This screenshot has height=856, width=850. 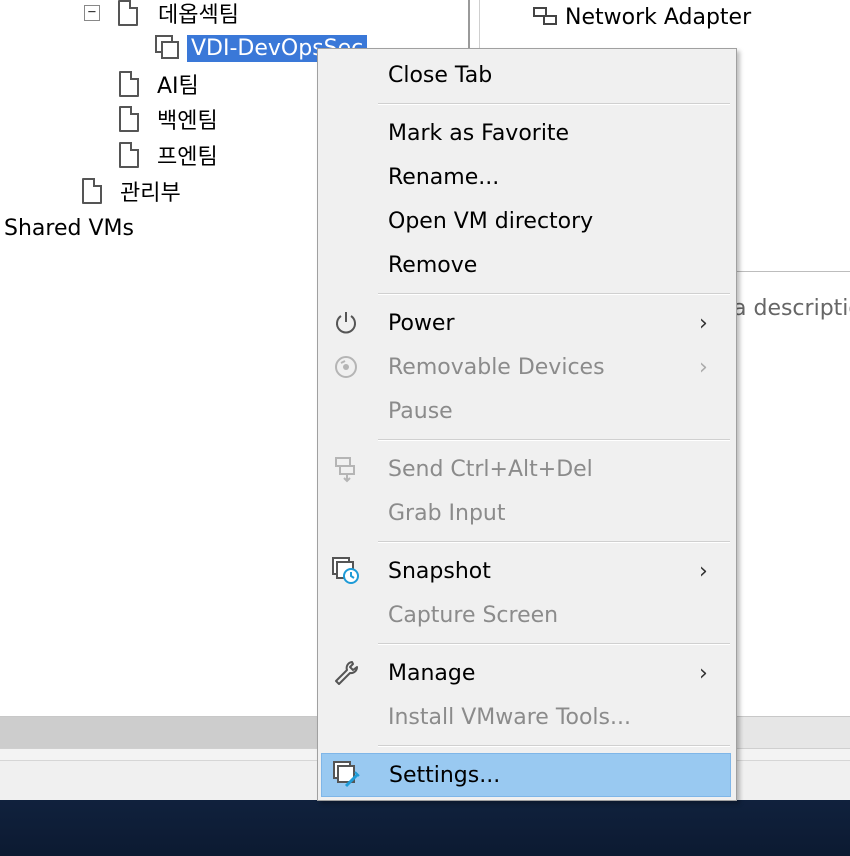 What do you see at coordinates (545, 17) in the screenshot?
I see `network-adapter-icon` at bounding box center [545, 17].